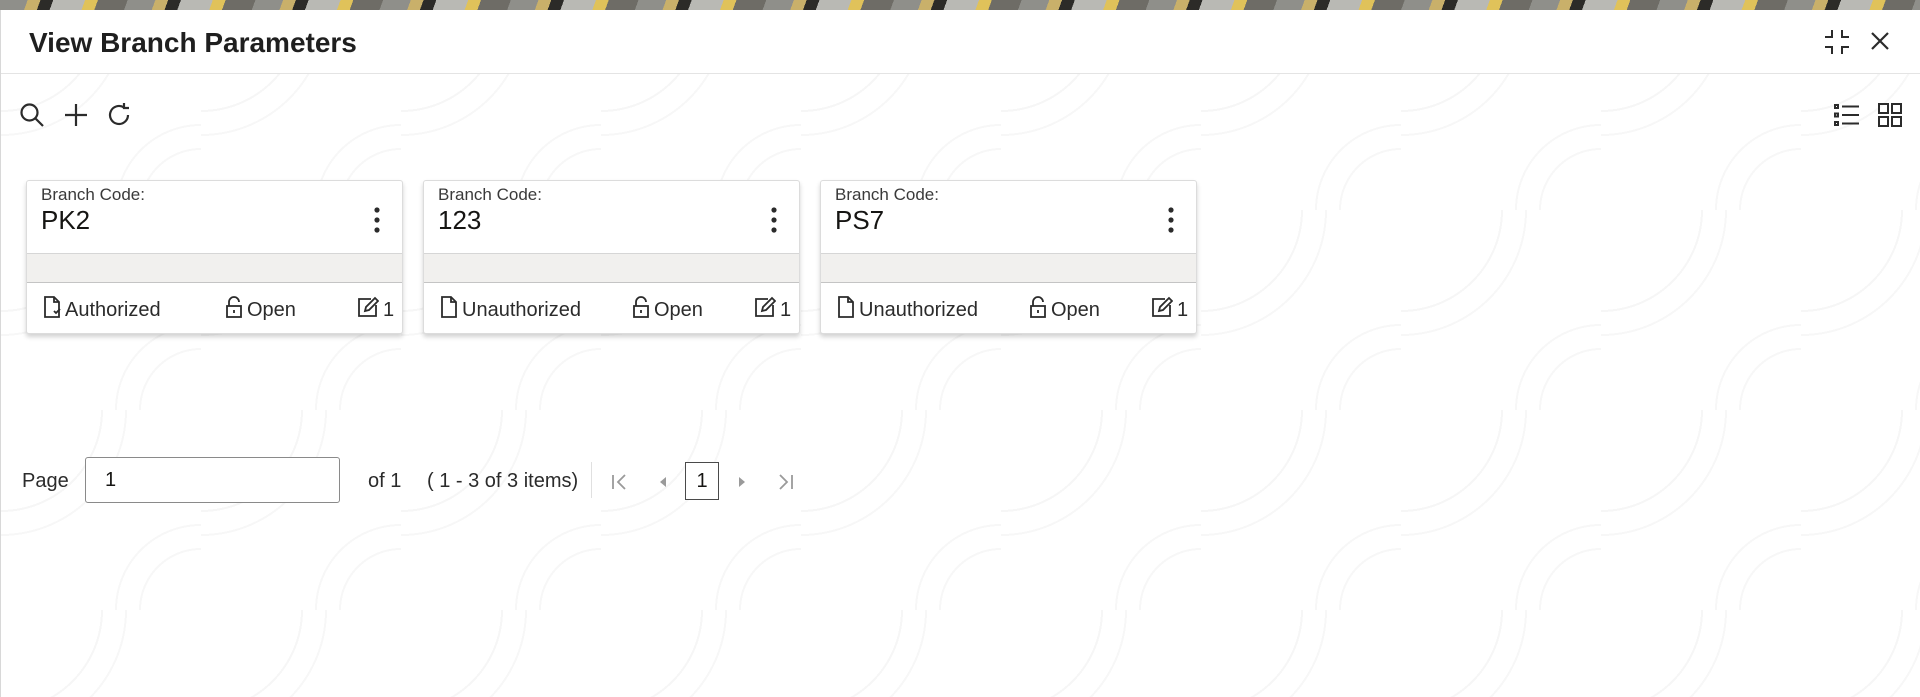 This screenshot has height=697, width=1920. Describe the element at coordinates (860, 220) in the screenshot. I see `branch-code-value: PS7` at that location.